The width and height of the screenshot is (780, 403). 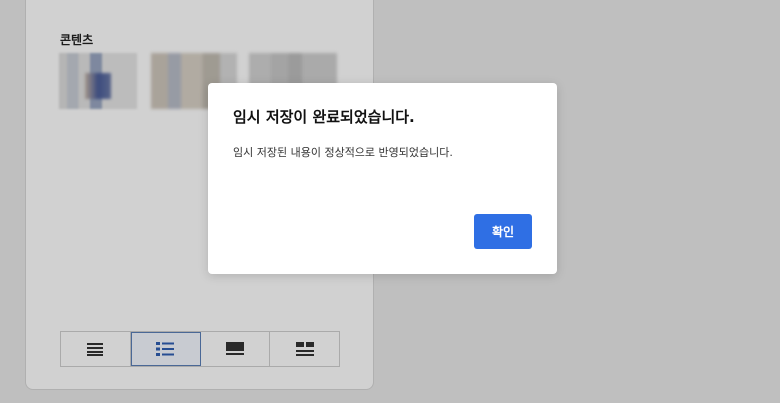 I want to click on dialog-message: 임시 저장된 내용이 정상적으로 반영되었습니다., so click(x=343, y=152).